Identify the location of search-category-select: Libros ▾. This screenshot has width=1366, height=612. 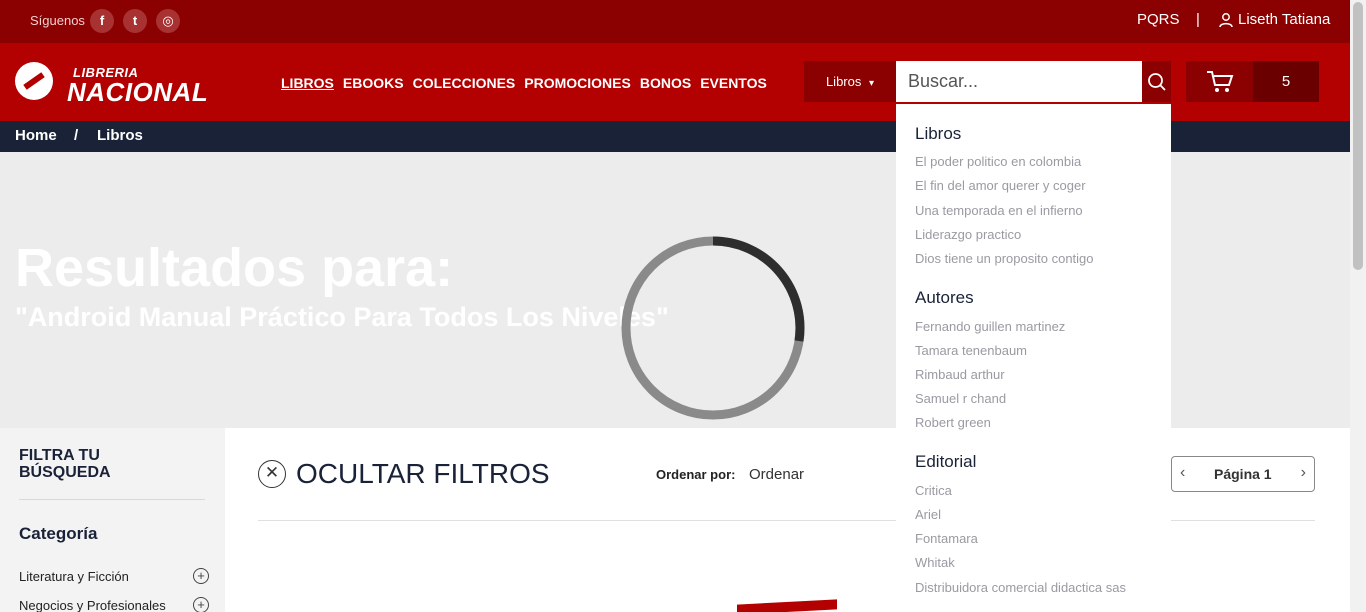
(850, 81).